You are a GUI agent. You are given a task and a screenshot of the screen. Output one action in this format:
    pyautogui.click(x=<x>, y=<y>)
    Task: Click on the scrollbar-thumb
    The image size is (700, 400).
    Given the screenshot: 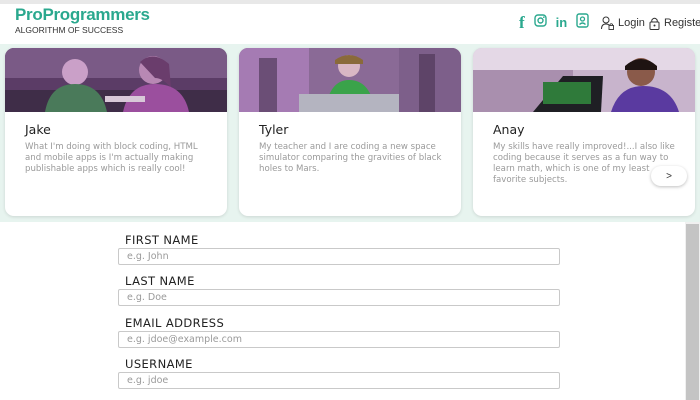 What is the action you would take?
    pyautogui.click(x=692, y=312)
    